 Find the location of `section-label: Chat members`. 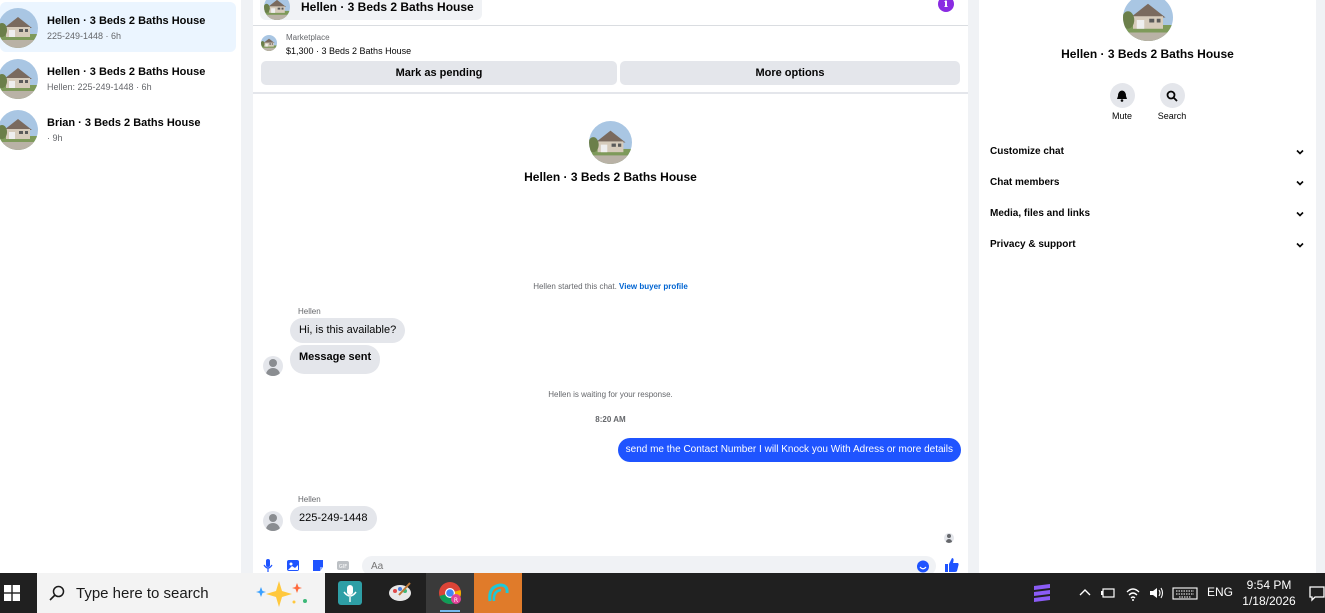

section-label: Chat members is located at coordinates (1025, 182).